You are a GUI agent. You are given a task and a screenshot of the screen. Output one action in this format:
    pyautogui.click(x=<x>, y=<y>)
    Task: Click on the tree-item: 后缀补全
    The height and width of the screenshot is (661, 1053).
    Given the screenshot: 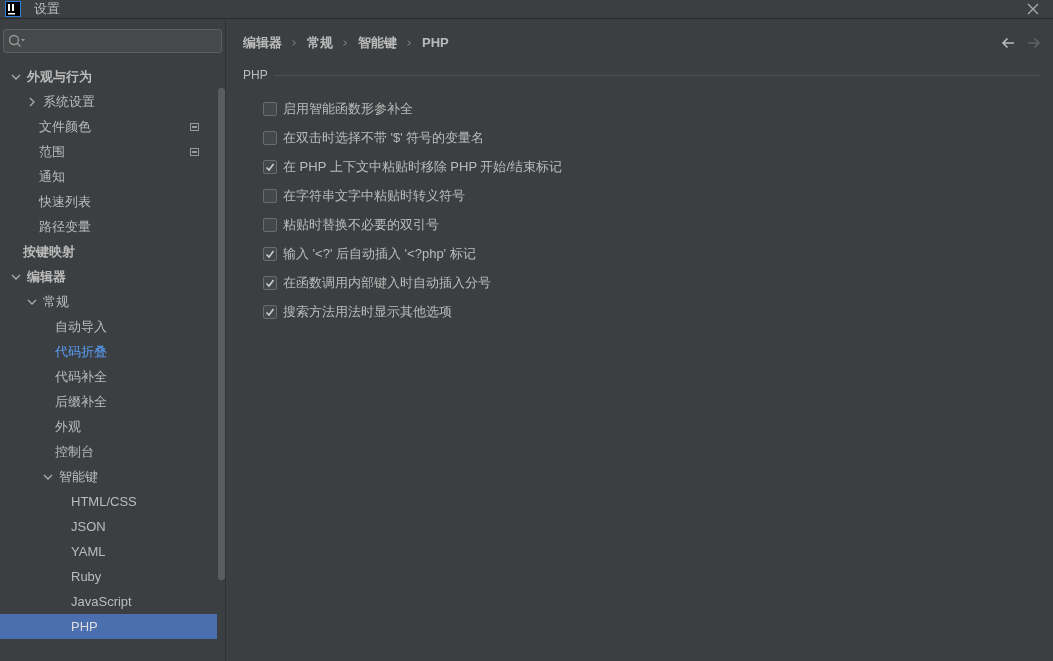 What is the action you would take?
    pyautogui.click(x=108, y=401)
    